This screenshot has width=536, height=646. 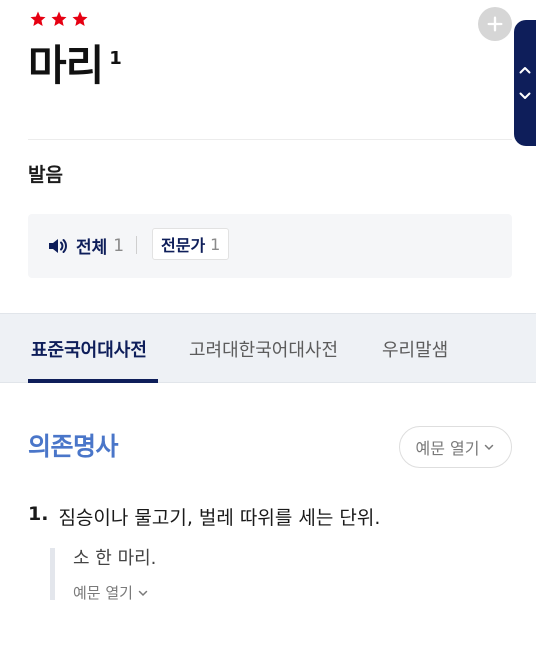 I want to click on tab-standard-dictionary: 표준국어대사전, so click(x=89, y=349).